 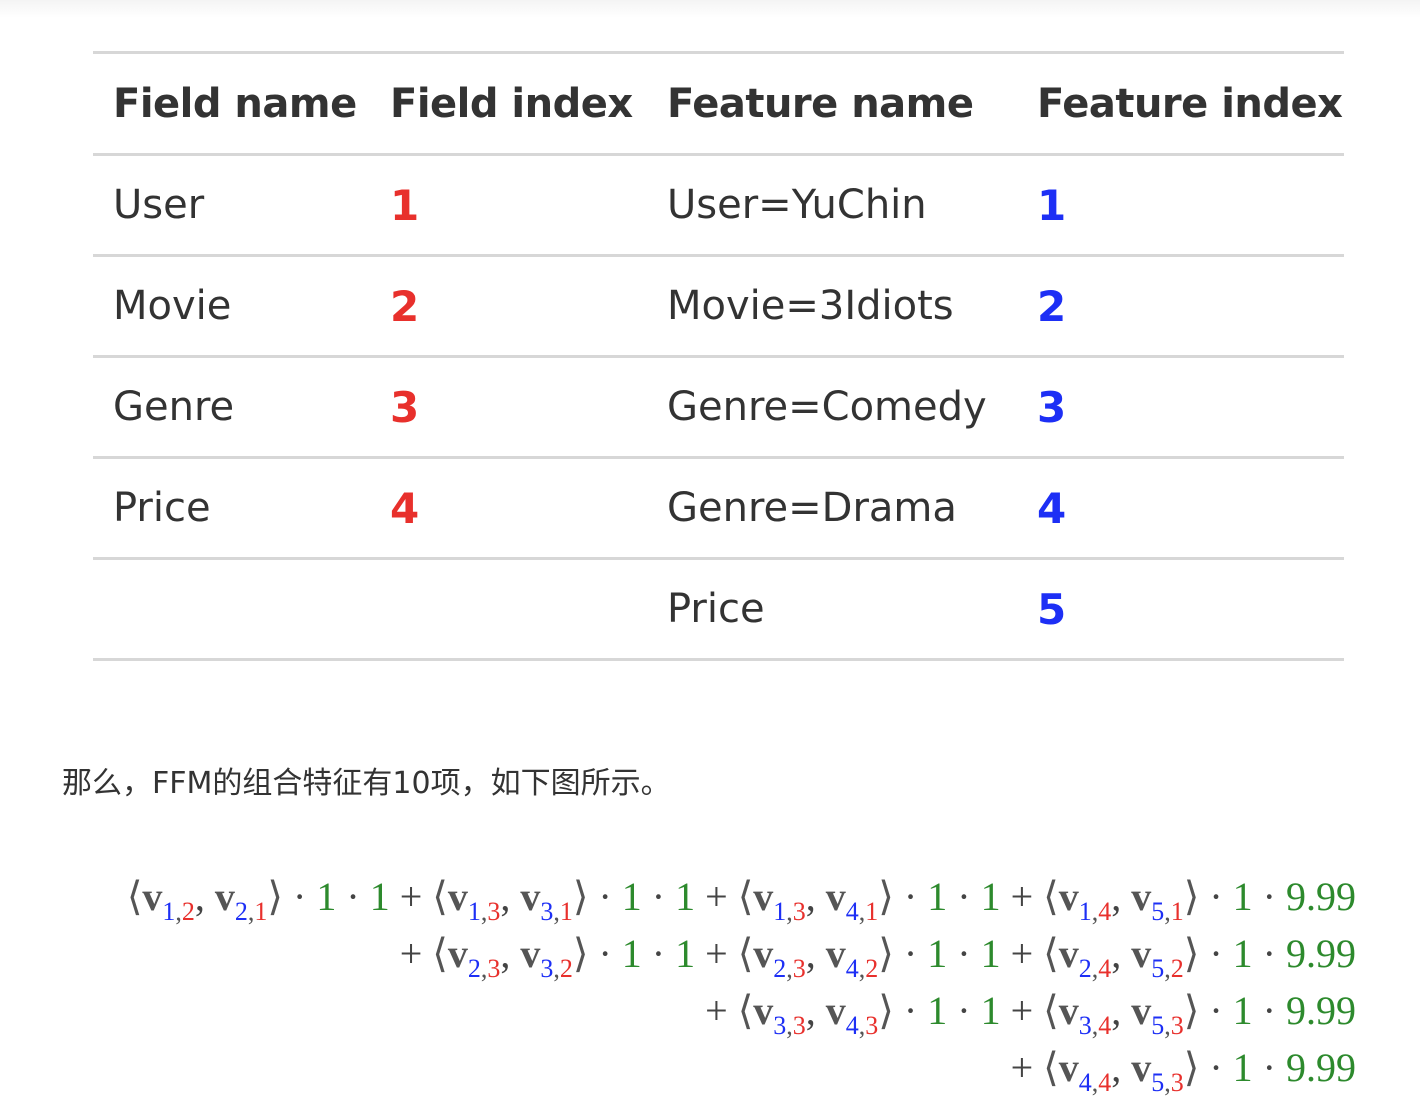 I want to click on feature-index-cell: 4, so click(x=1052, y=508).